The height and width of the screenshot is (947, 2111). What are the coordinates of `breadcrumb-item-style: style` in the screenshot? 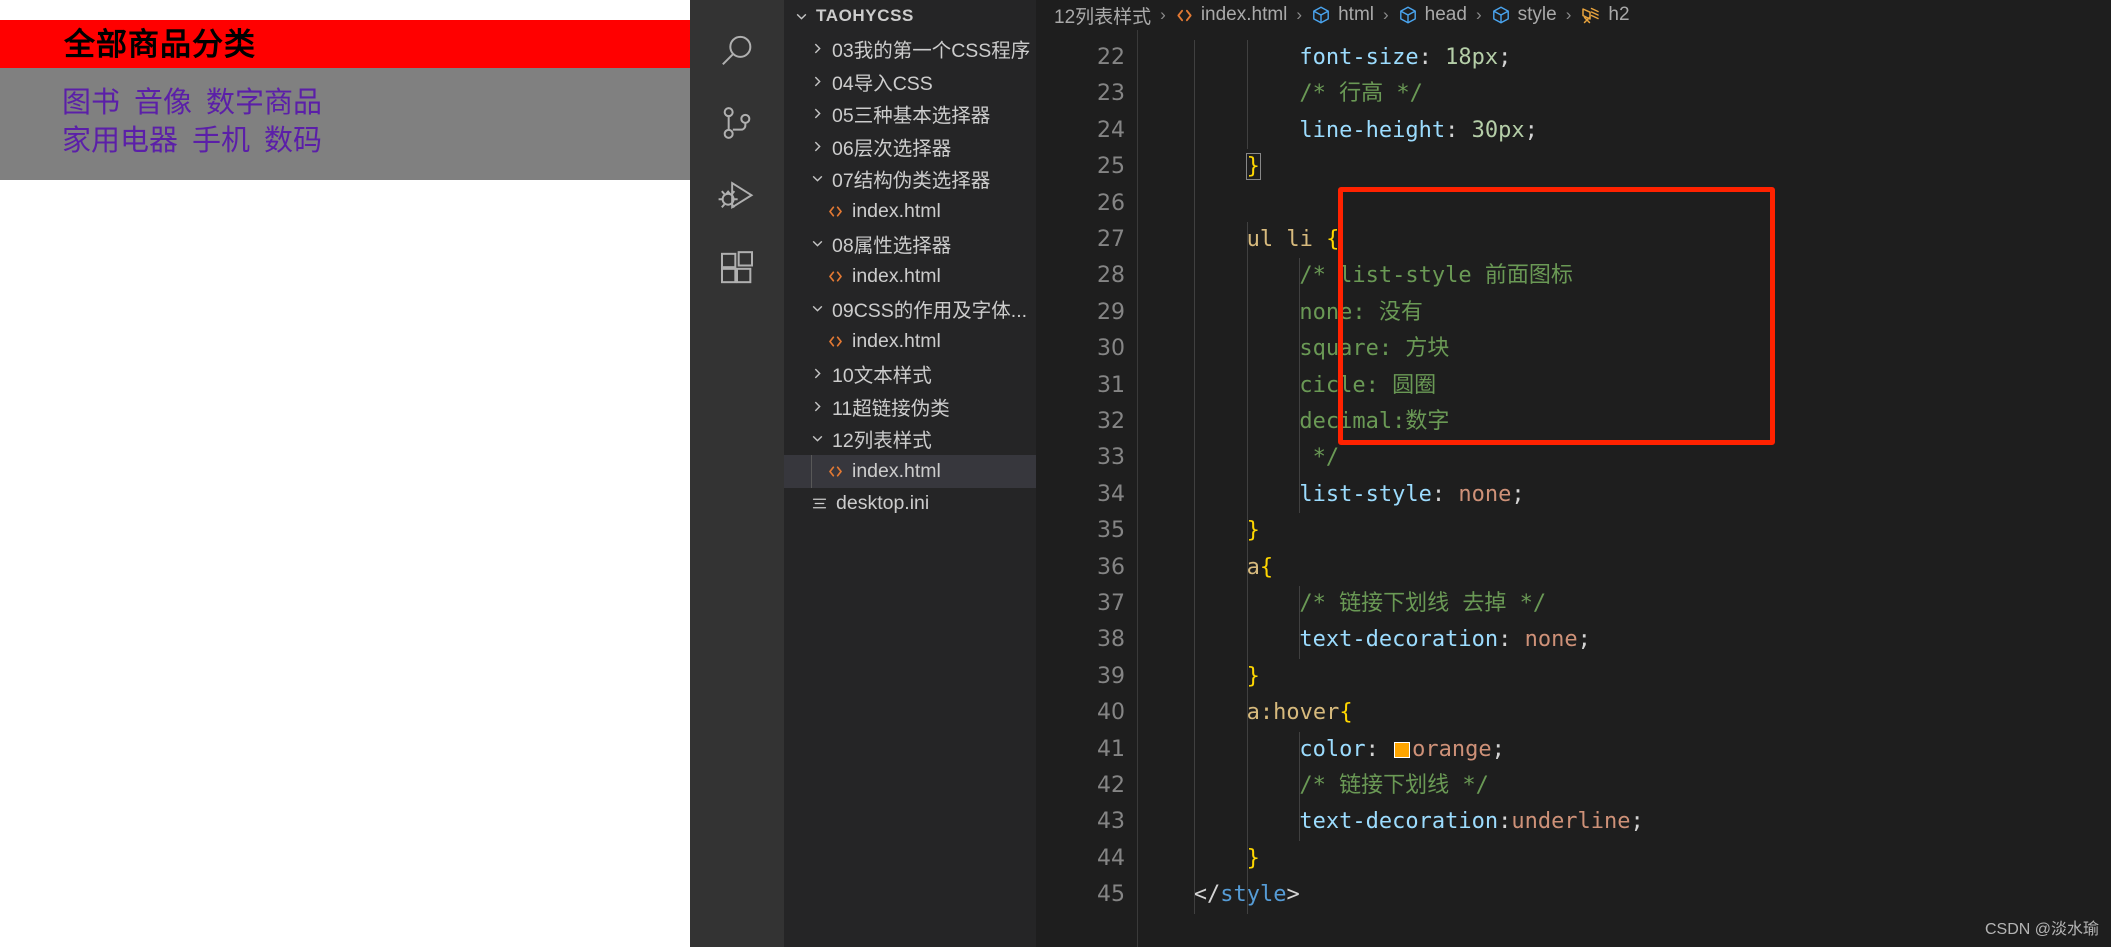 It's located at (1524, 15).